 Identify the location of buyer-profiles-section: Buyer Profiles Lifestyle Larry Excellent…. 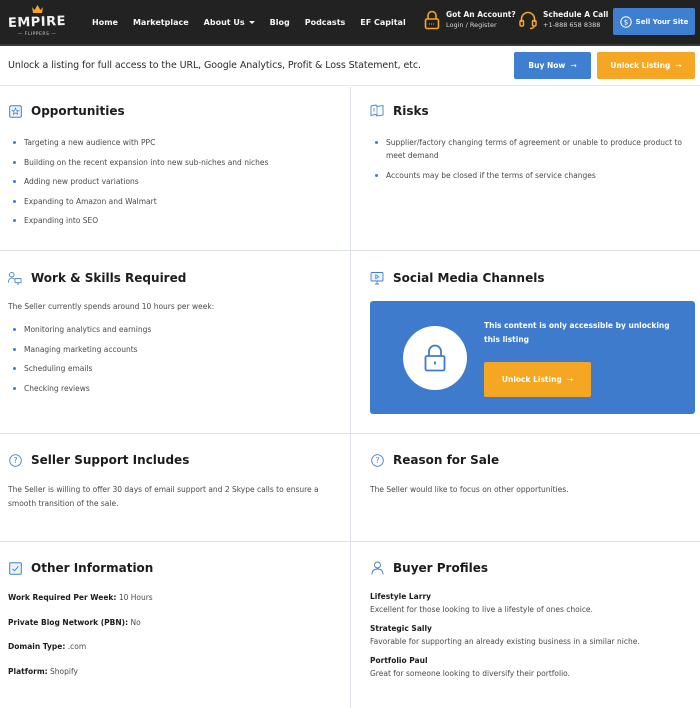
(531, 622).